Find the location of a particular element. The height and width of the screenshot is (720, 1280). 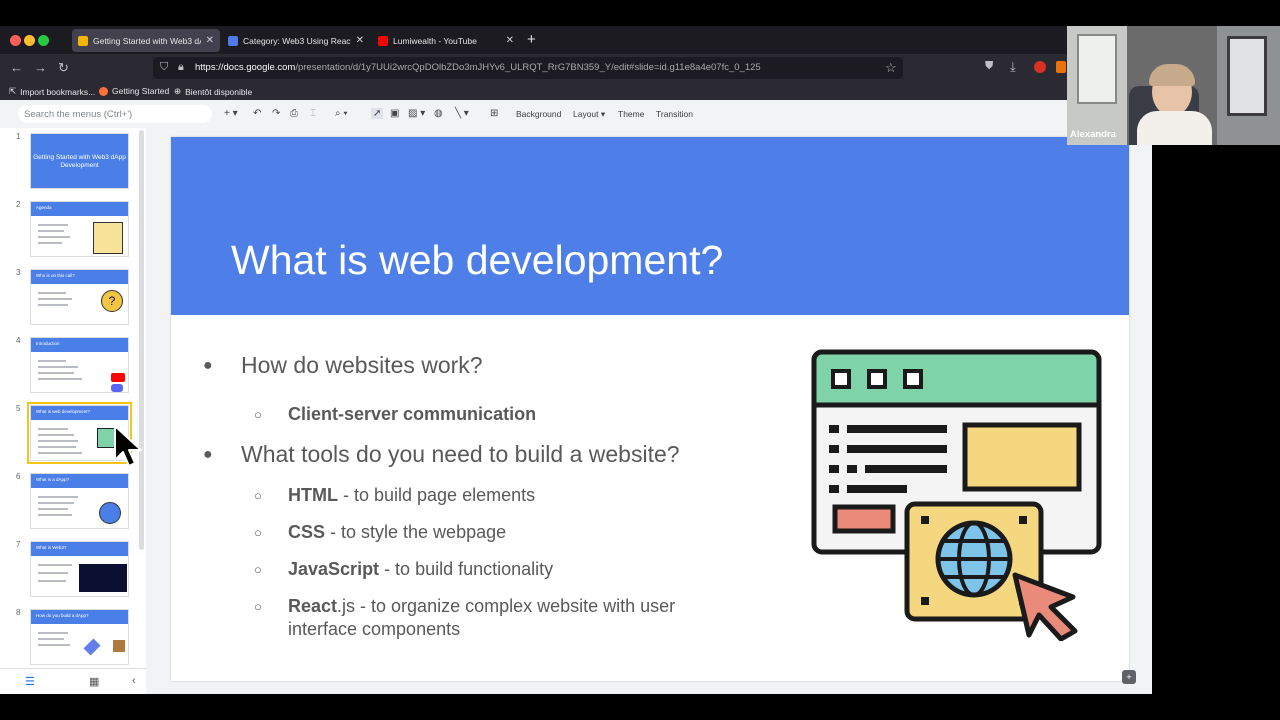

slide-number: 7 is located at coordinates (18, 544).